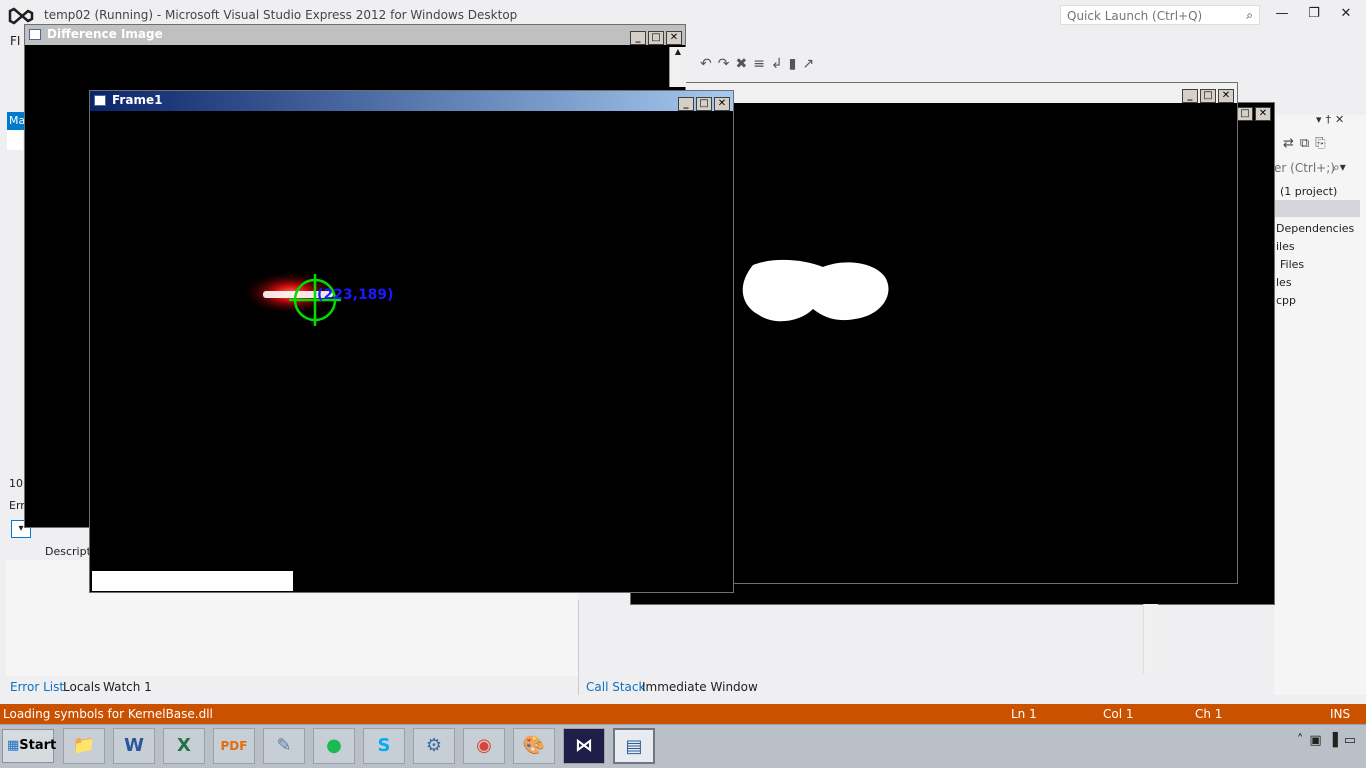  I want to click on monitor-icon: ▭, so click(1353, 740).